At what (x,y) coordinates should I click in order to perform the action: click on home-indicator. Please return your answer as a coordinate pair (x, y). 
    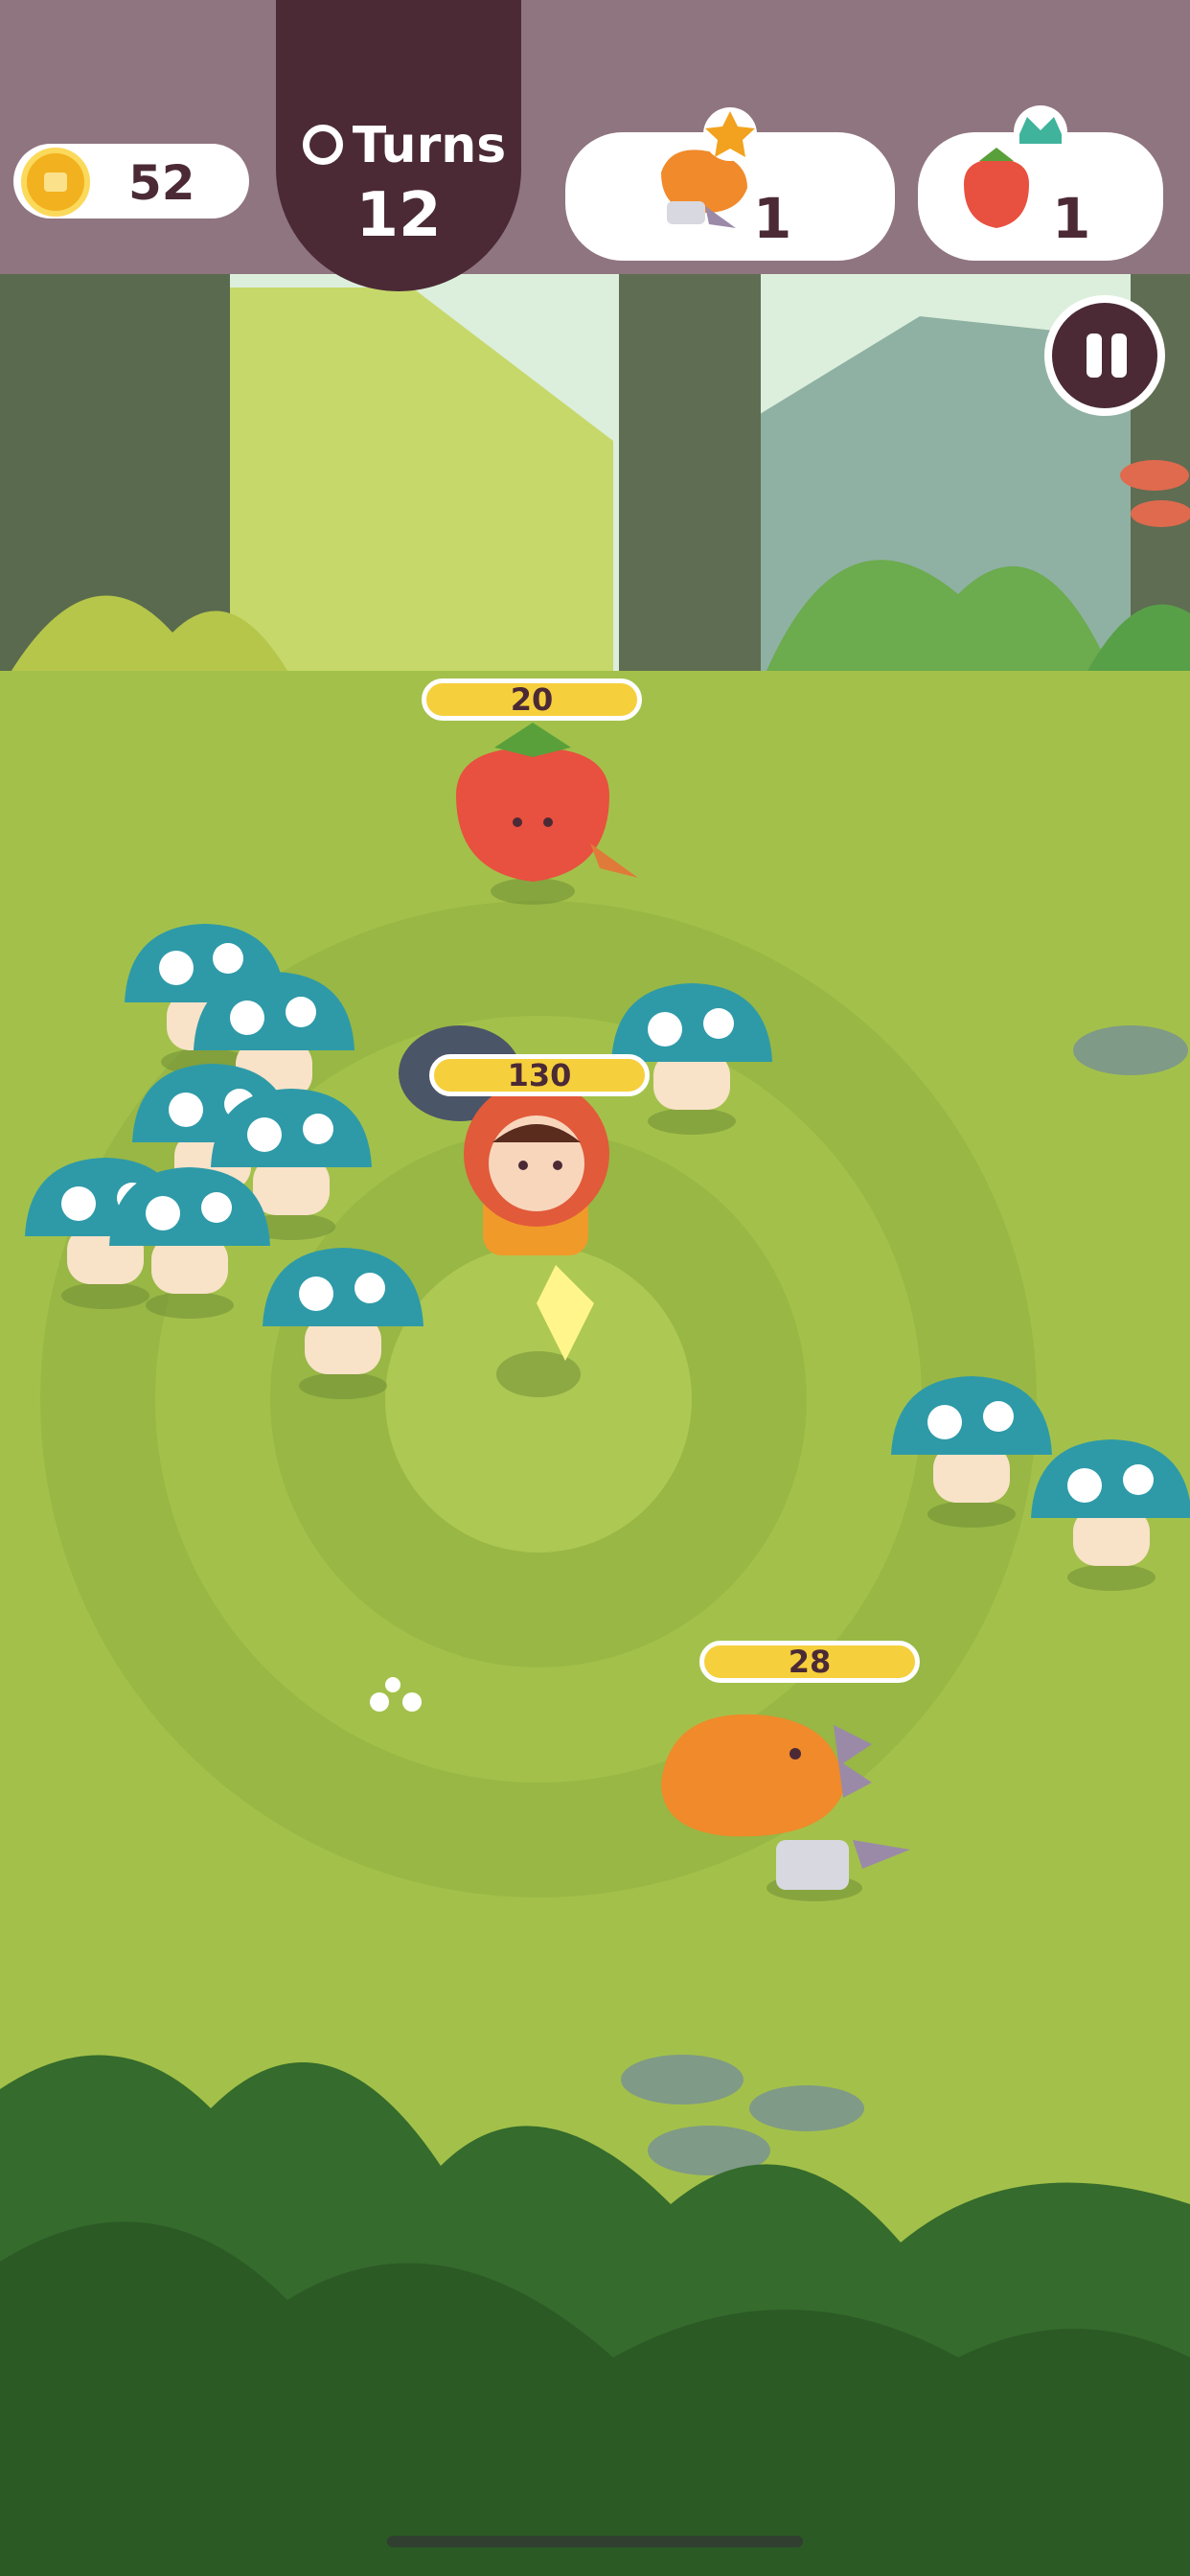
    Looking at the image, I should click on (595, 2541).